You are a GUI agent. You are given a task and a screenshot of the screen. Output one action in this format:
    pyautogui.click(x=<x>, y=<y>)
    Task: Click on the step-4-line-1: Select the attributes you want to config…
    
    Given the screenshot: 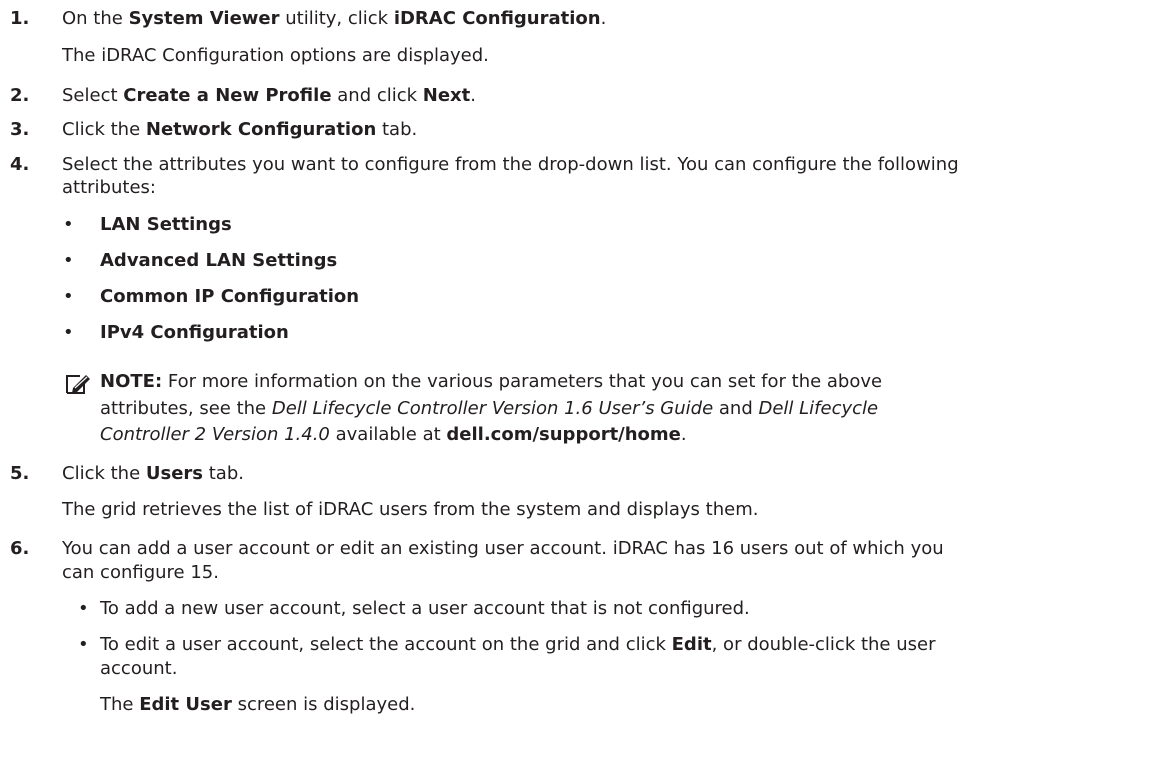 What is the action you would take?
    pyautogui.click(x=510, y=164)
    